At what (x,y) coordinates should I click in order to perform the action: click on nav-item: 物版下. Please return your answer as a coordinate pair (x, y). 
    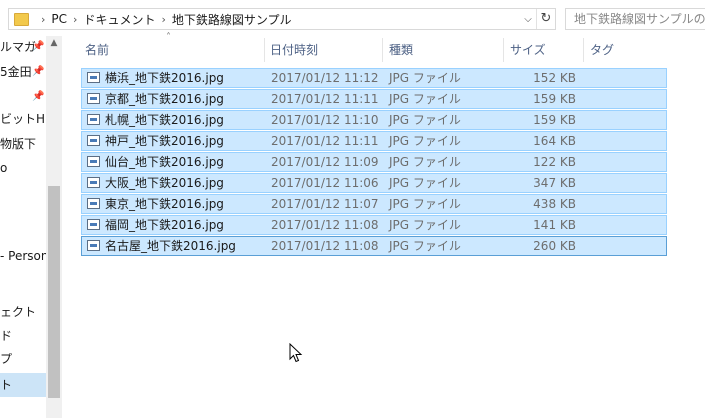
    Looking at the image, I should click on (23, 144).